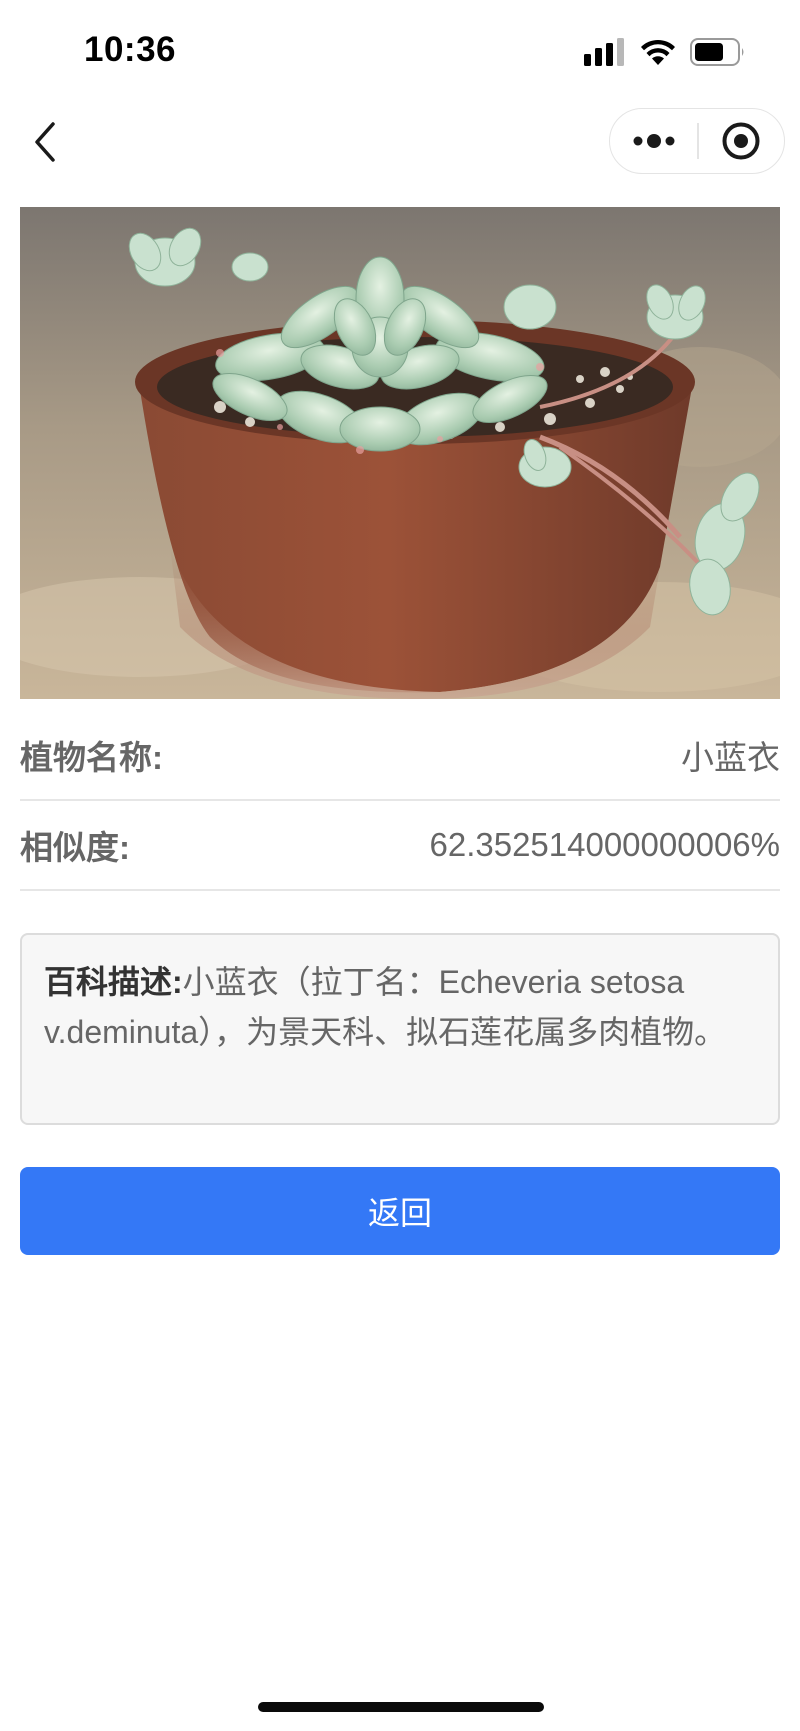 This screenshot has height=1731, width=800. What do you see at coordinates (400, 756) in the screenshot?
I see `plant-name-row: 植物名称: 小蓝衣` at bounding box center [400, 756].